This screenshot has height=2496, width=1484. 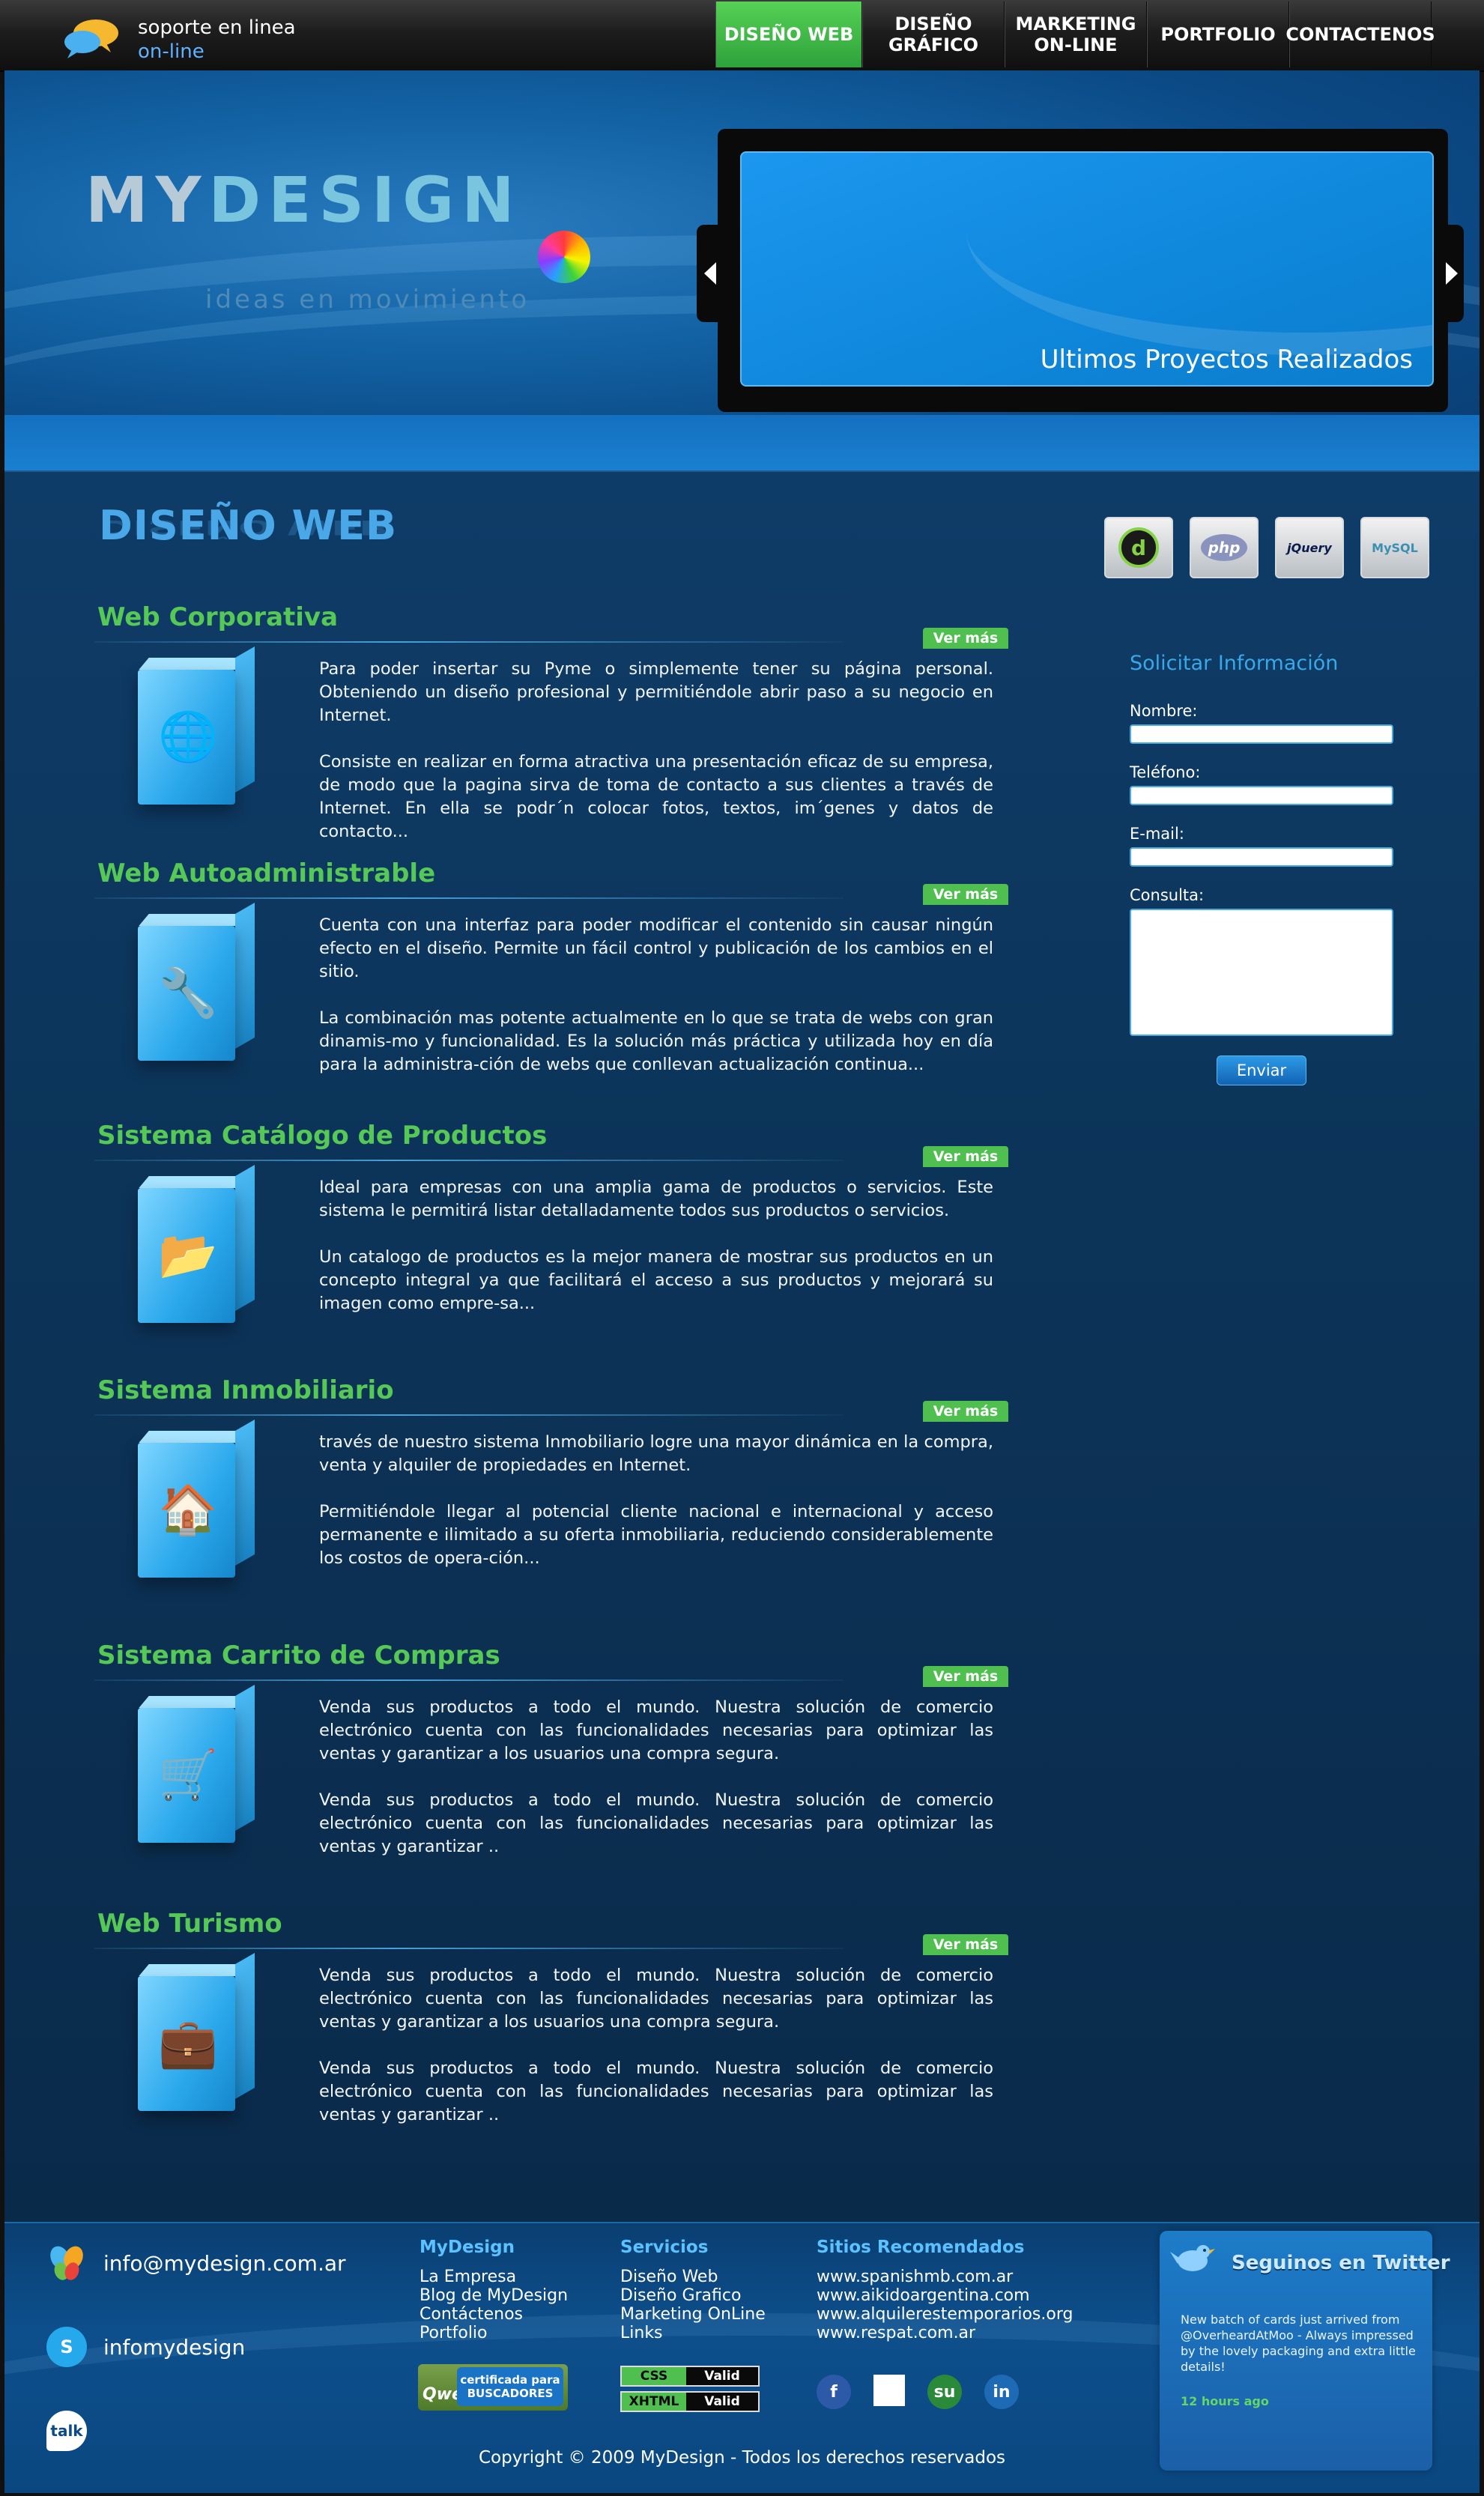 What do you see at coordinates (494, 2333) in the screenshot?
I see `footer-link: Portfolio` at bounding box center [494, 2333].